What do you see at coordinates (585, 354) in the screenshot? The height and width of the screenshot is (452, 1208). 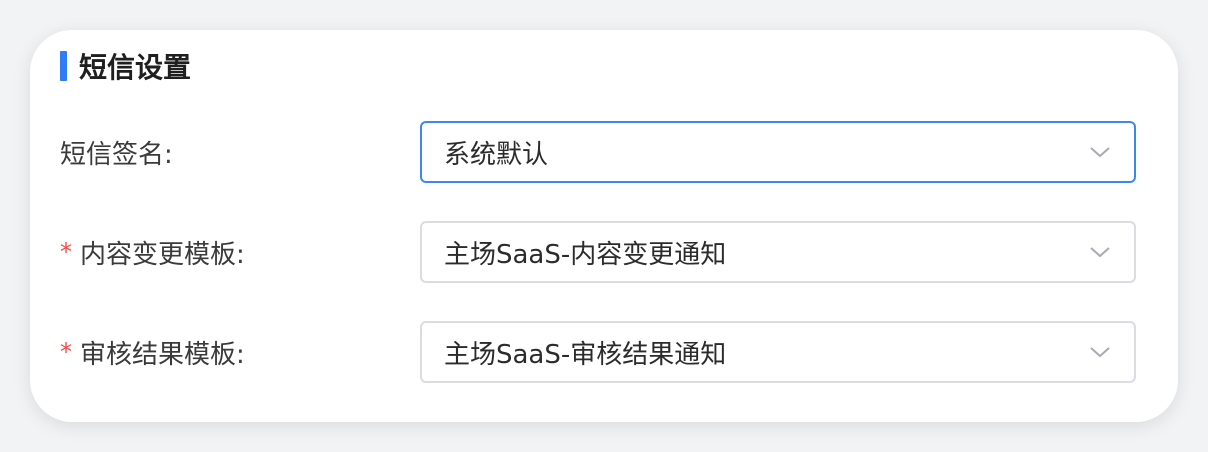 I see `review-result-template-value: 主场SaaS-审核结果通知` at bounding box center [585, 354].